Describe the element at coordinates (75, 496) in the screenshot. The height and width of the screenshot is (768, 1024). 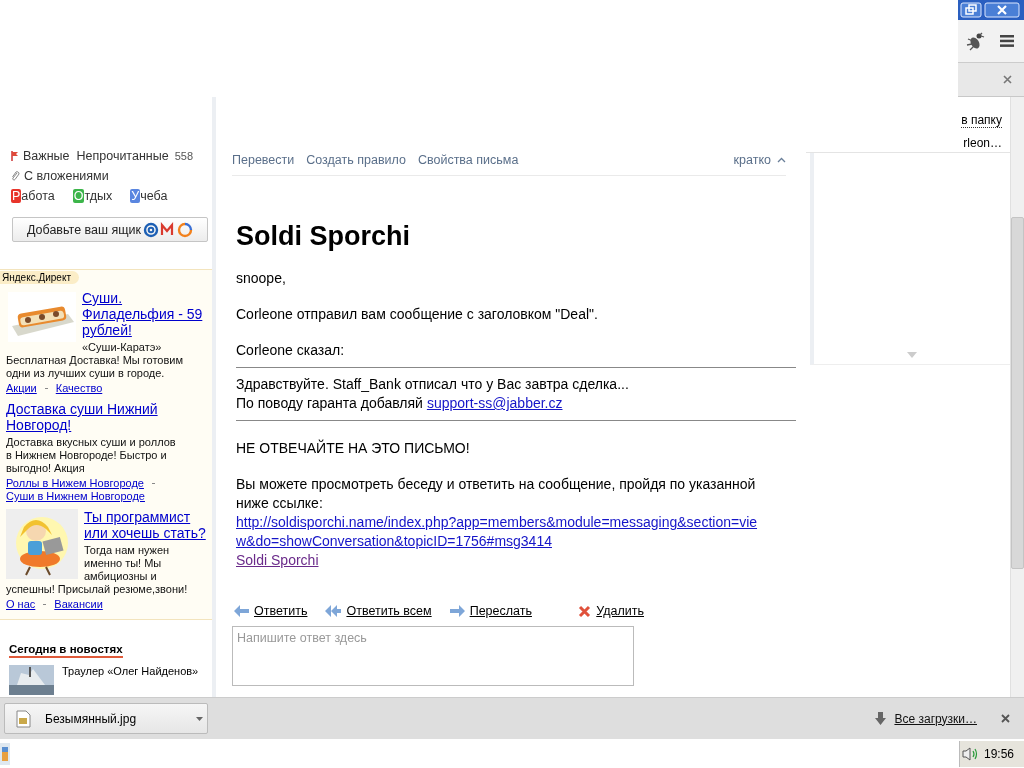
I see `ad-link: Суши в Нижнем Новгороде` at that location.